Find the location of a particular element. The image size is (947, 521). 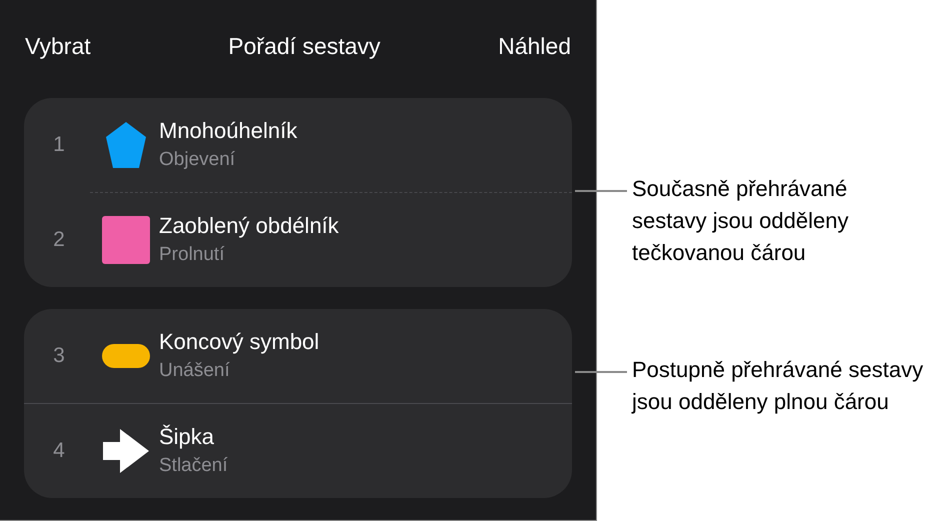

effect-name: Objevení is located at coordinates (197, 160).